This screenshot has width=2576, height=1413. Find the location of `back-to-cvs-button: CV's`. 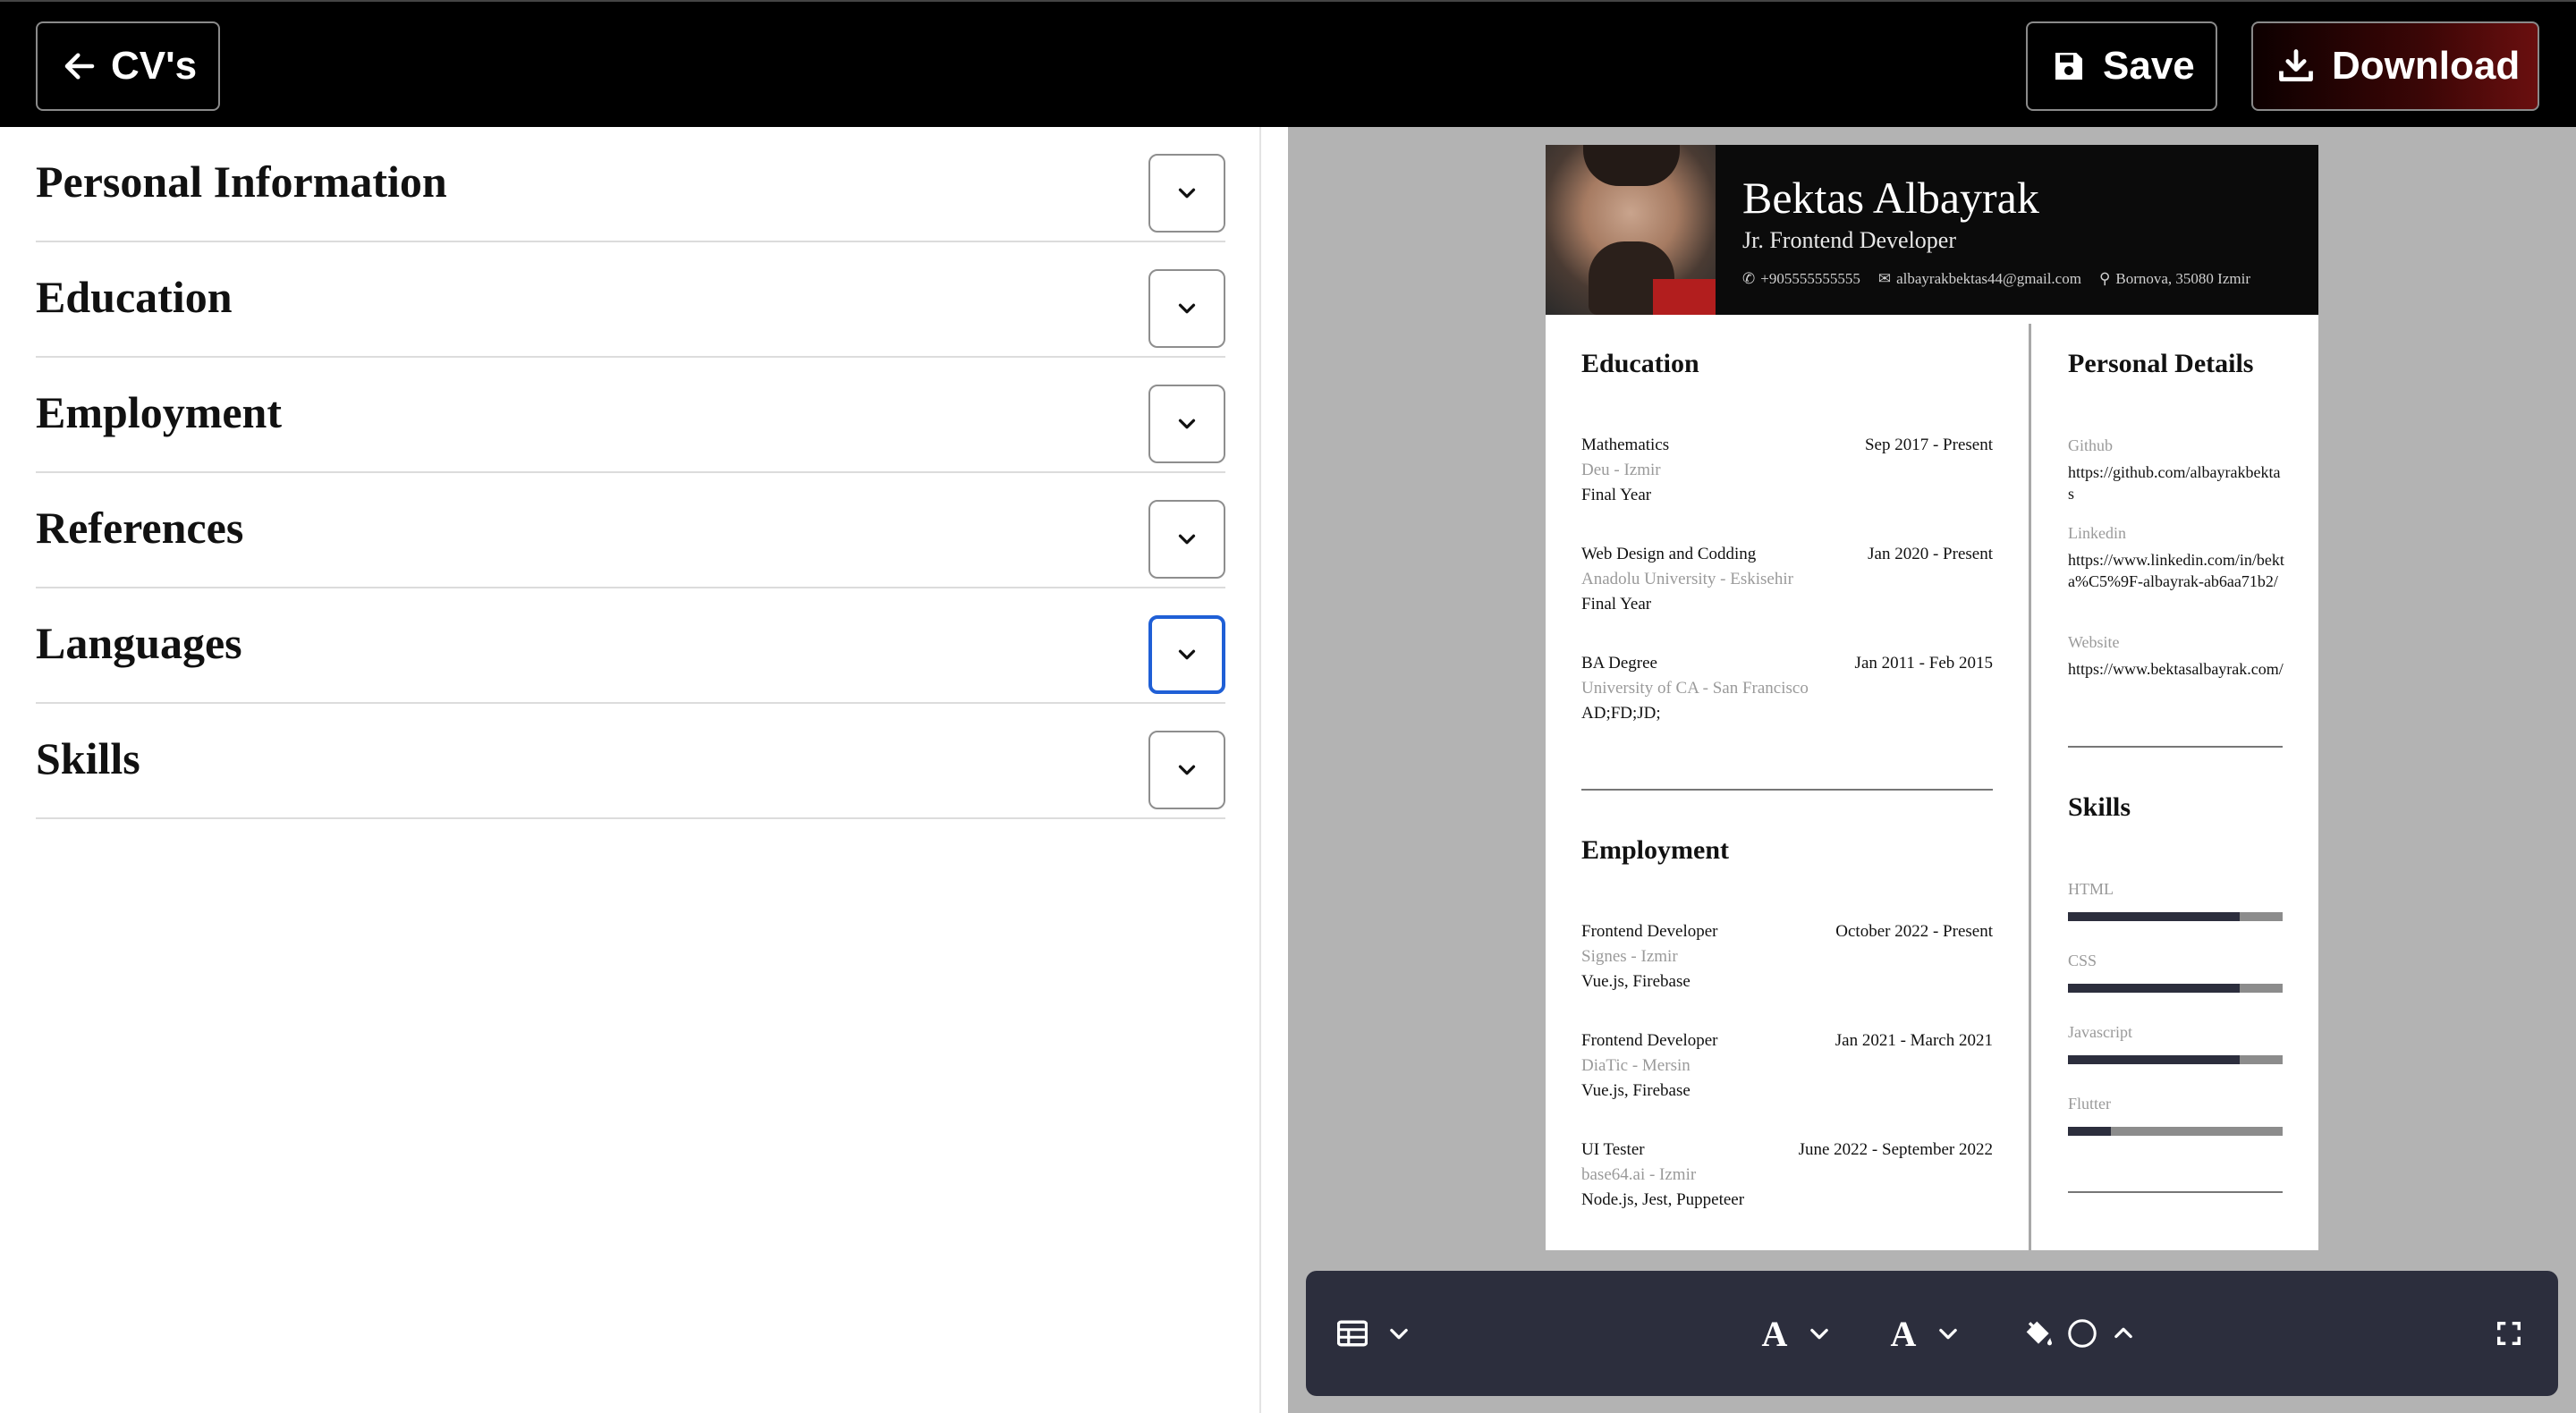

back-to-cvs-button: CV's is located at coordinates (128, 66).